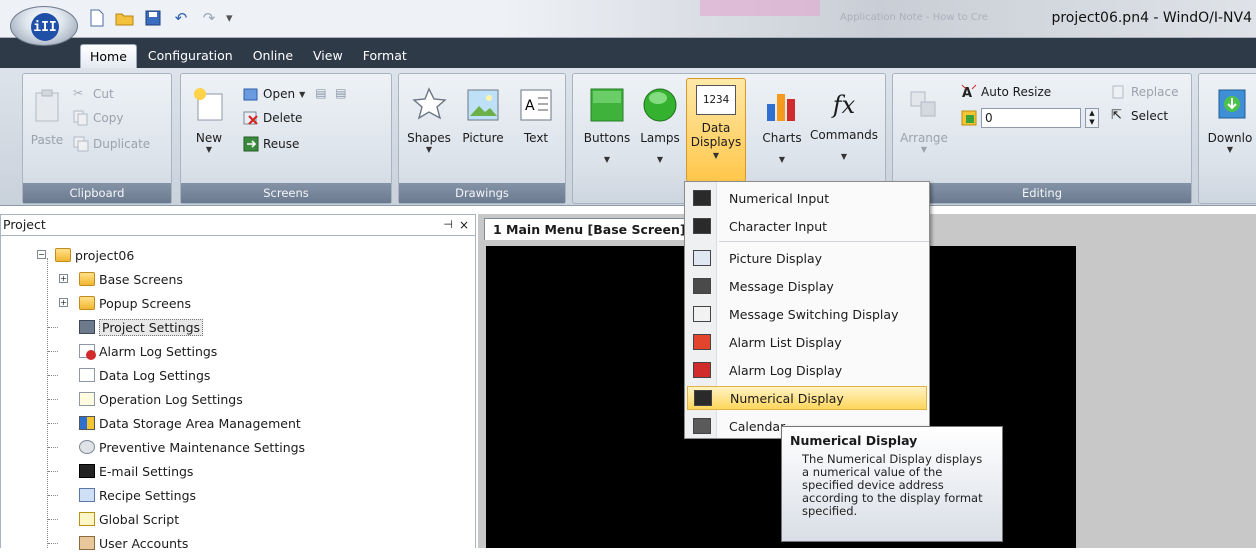  Describe the element at coordinates (129, 519) in the screenshot. I see `tree-node-global-script: Global Script` at that location.